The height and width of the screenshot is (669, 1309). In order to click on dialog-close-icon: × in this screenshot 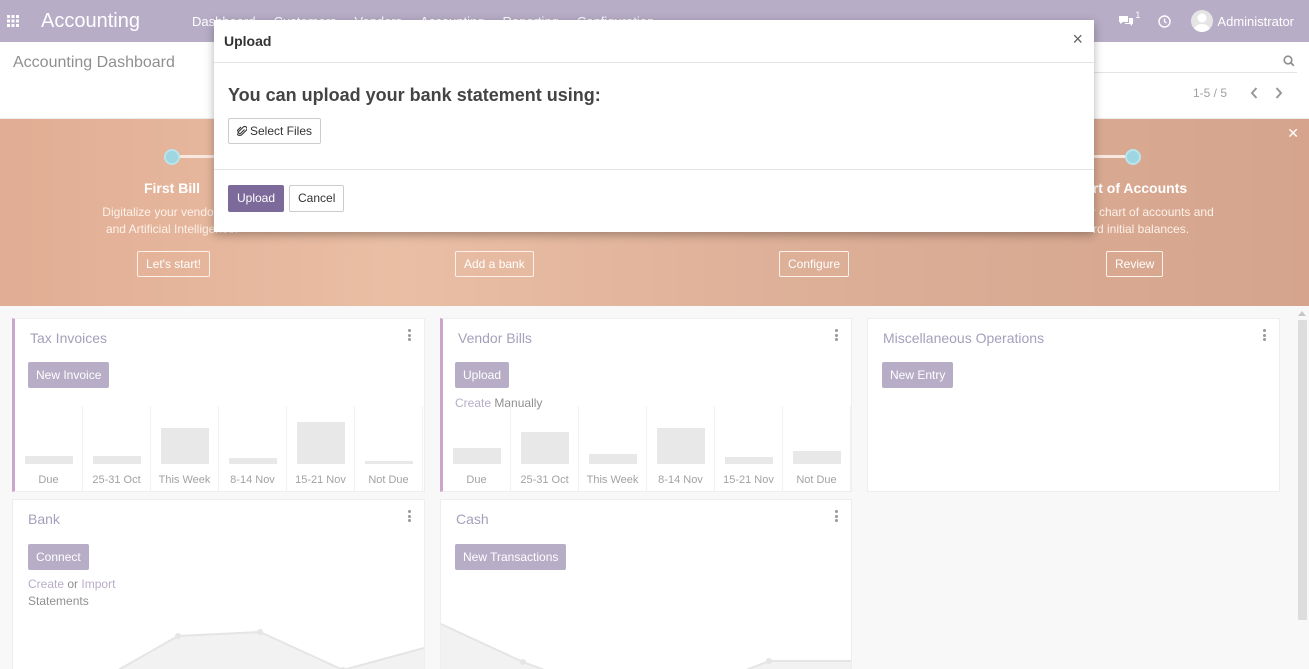, I will do `click(1077, 39)`.